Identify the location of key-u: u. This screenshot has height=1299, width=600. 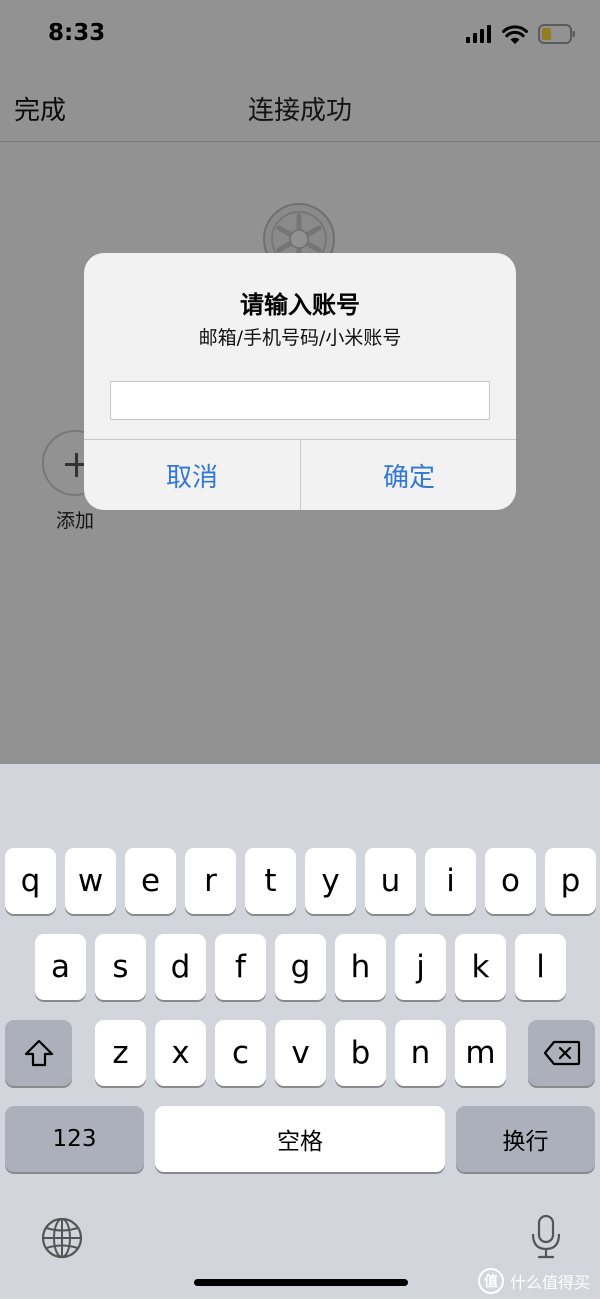
(390, 881).